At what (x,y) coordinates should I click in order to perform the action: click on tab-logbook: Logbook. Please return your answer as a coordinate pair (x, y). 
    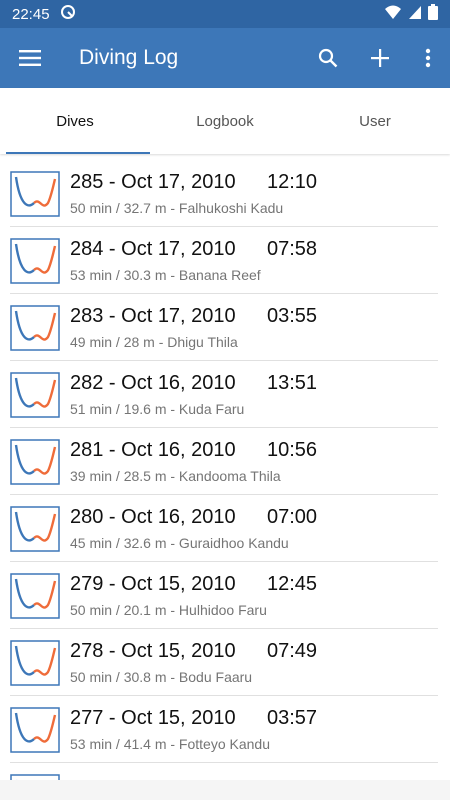
    Looking at the image, I should click on (225, 121).